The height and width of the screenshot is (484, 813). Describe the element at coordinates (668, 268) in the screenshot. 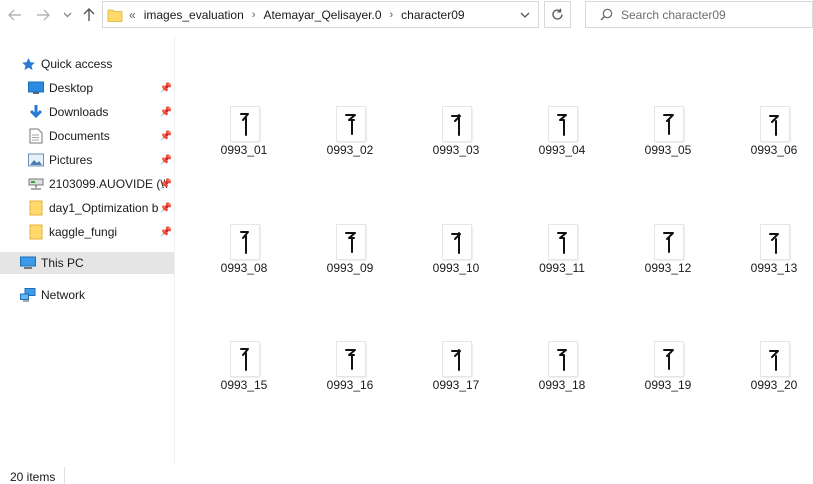

I see `file-name: 0993_12` at that location.